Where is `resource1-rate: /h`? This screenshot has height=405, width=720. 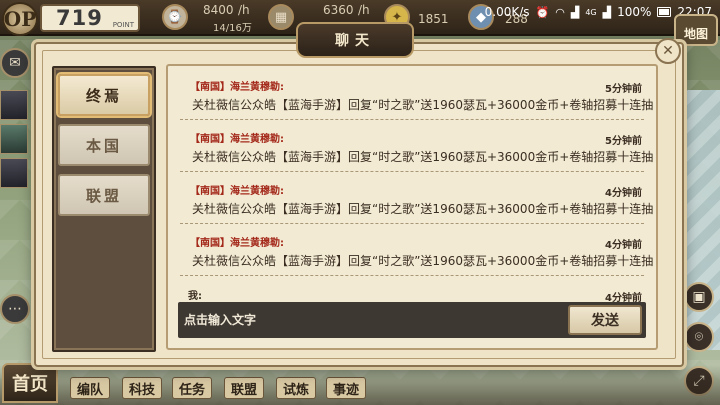
resource1-rate: /h is located at coordinates (244, 10).